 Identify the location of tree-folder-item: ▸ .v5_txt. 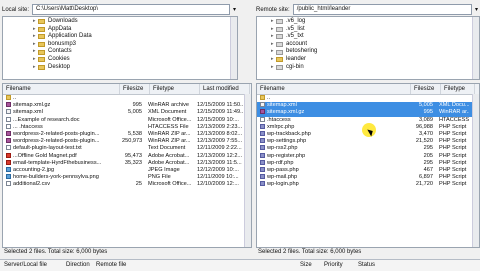
(375, 37).